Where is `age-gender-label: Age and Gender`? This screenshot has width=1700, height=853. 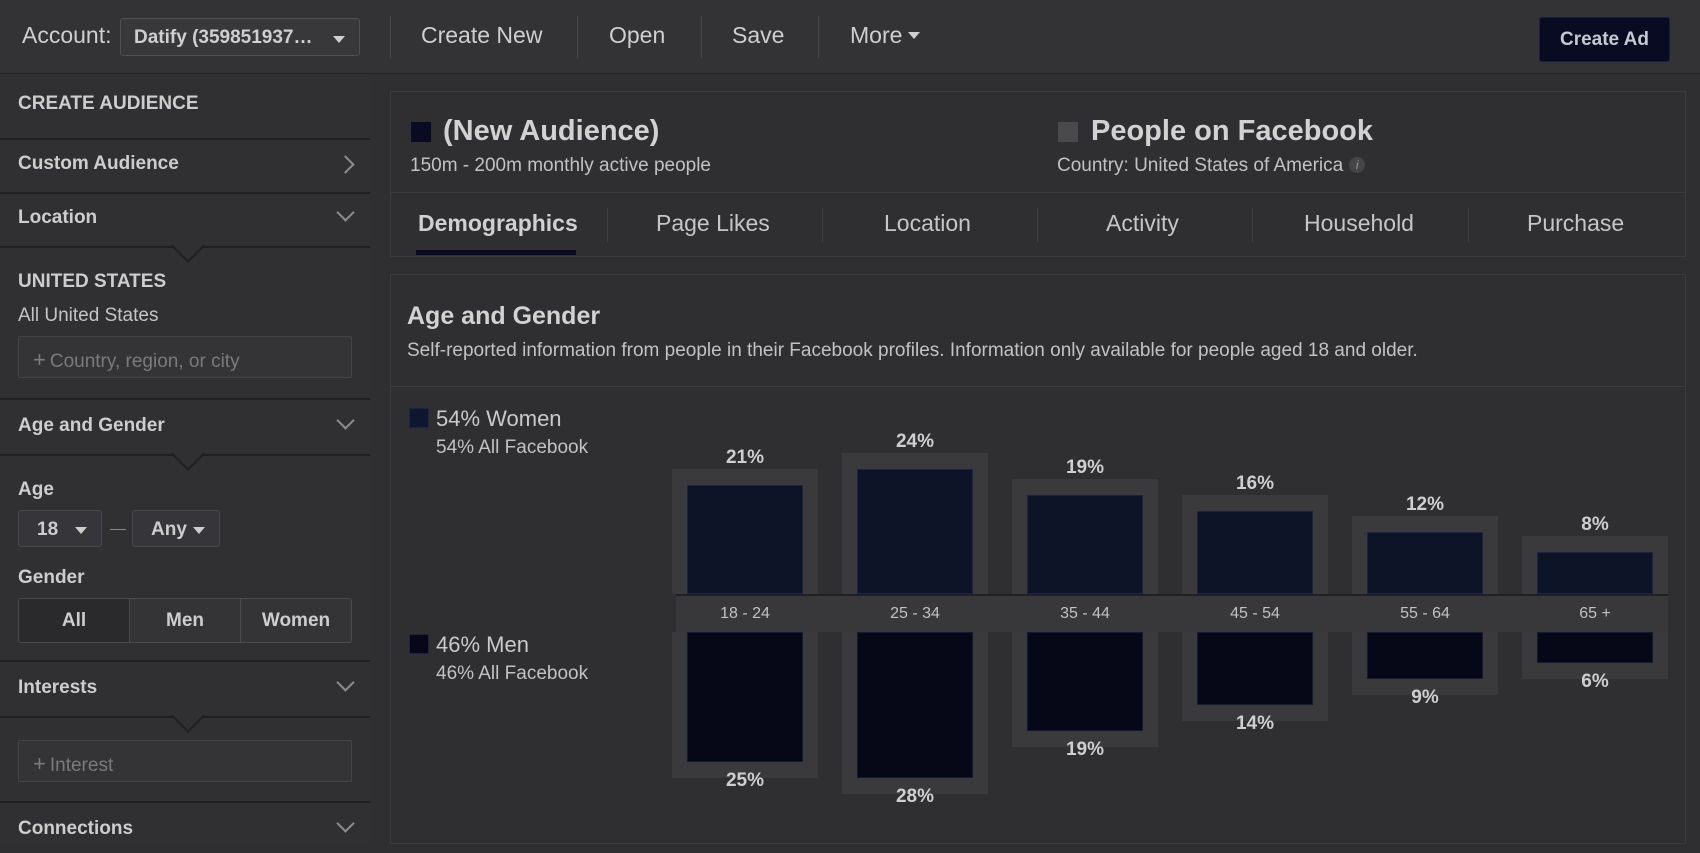
age-gender-label: Age and Gender is located at coordinates (91, 425).